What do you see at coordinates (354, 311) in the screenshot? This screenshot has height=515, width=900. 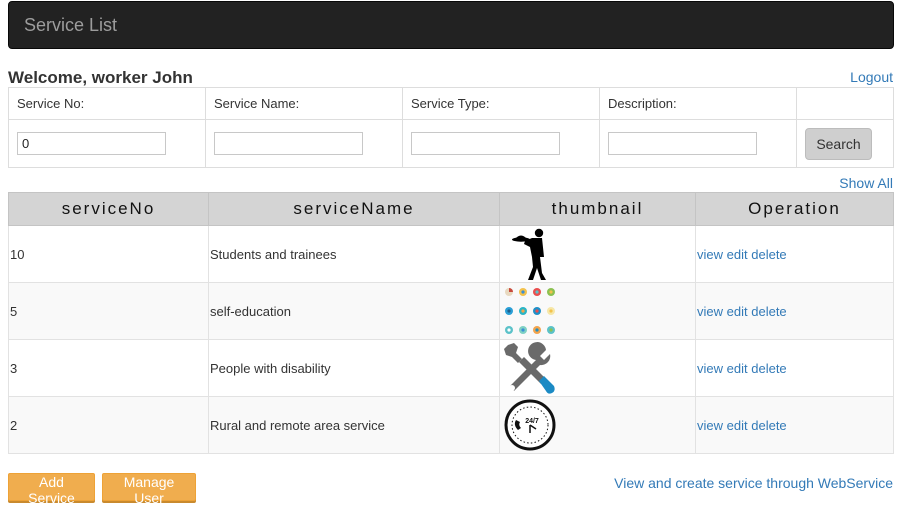 I see `cell-service-name: self-education` at bounding box center [354, 311].